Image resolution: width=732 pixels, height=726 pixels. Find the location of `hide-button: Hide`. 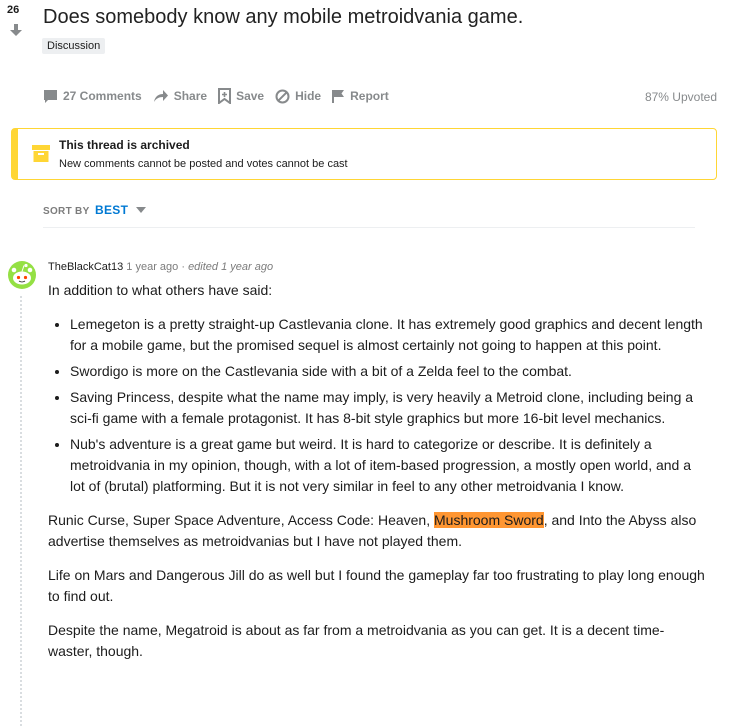

hide-button: Hide is located at coordinates (298, 96).